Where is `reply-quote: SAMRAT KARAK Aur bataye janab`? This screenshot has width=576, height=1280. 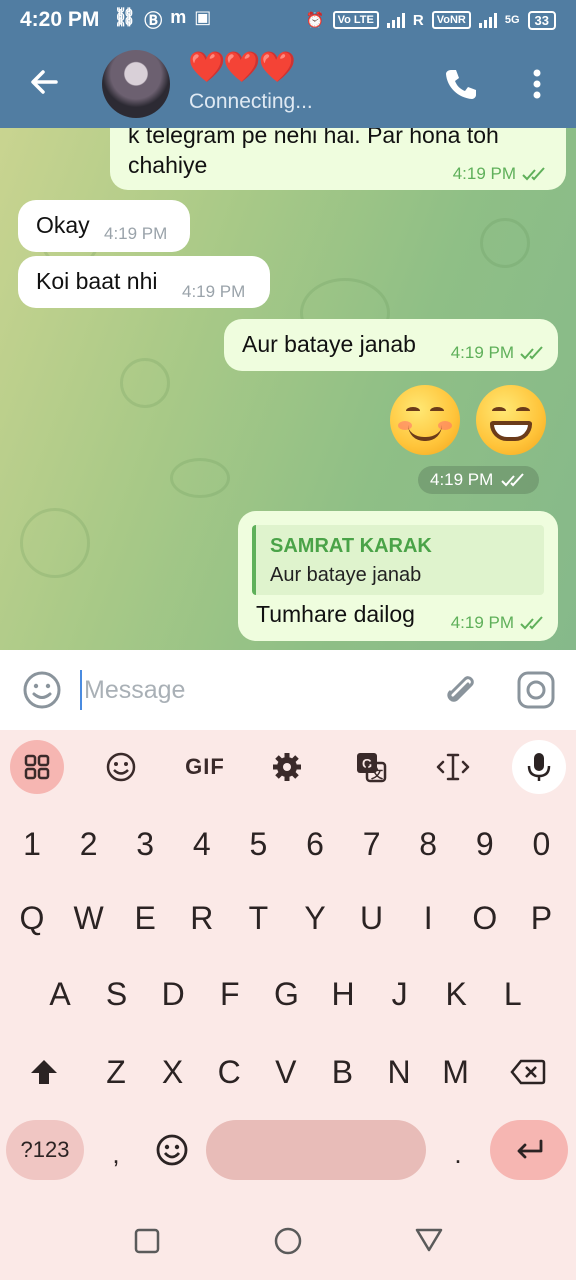 reply-quote: SAMRAT KARAK Aur bataye janab is located at coordinates (398, 560).